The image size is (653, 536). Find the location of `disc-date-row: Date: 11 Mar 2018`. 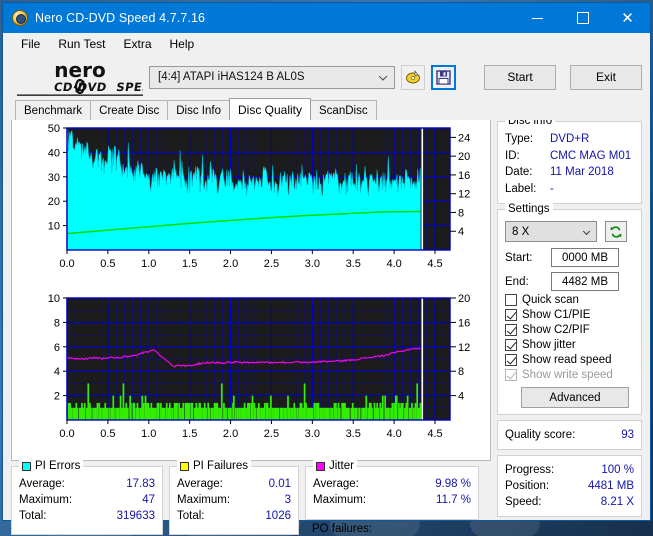

disc-date-row: Date: 11 Mar 2018 is located at coordinates (569, 172).